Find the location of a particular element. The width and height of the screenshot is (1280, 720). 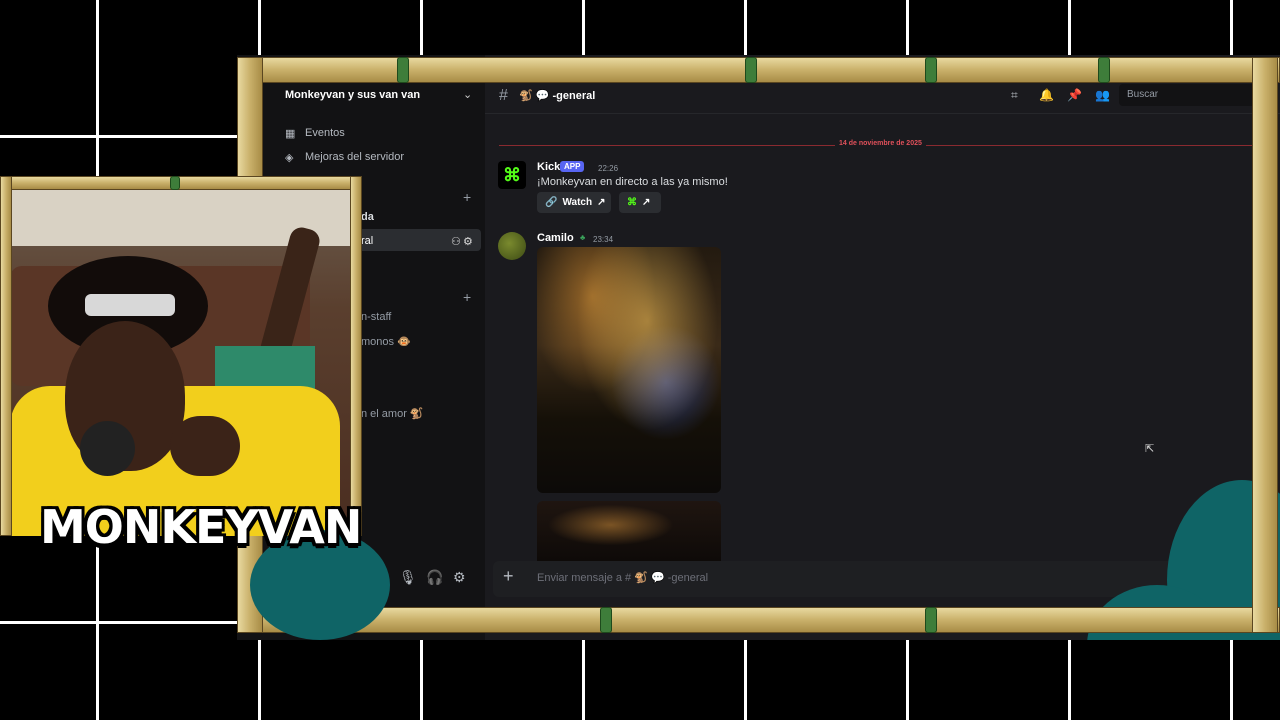

channel-item: n el amor 🐒 is located at coordinates (392, 413).